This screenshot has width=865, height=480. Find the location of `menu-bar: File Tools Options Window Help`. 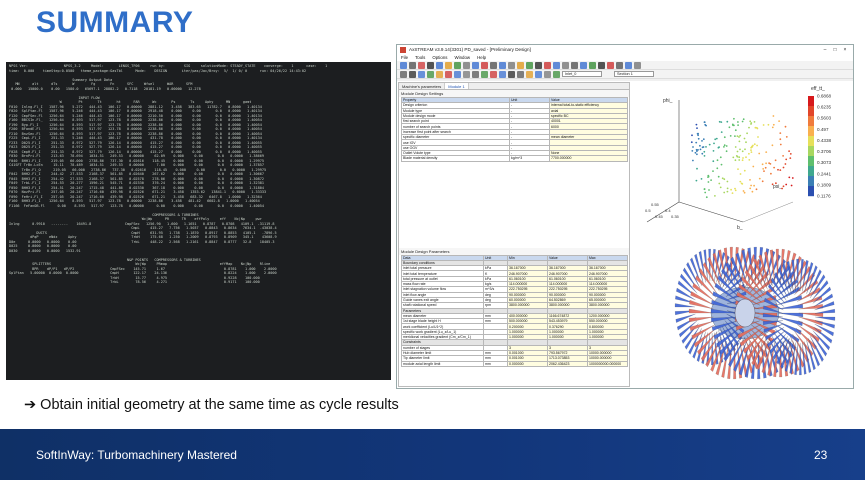

menu-bar: File Tools Options Window Help is located at coordinates (625, 57).